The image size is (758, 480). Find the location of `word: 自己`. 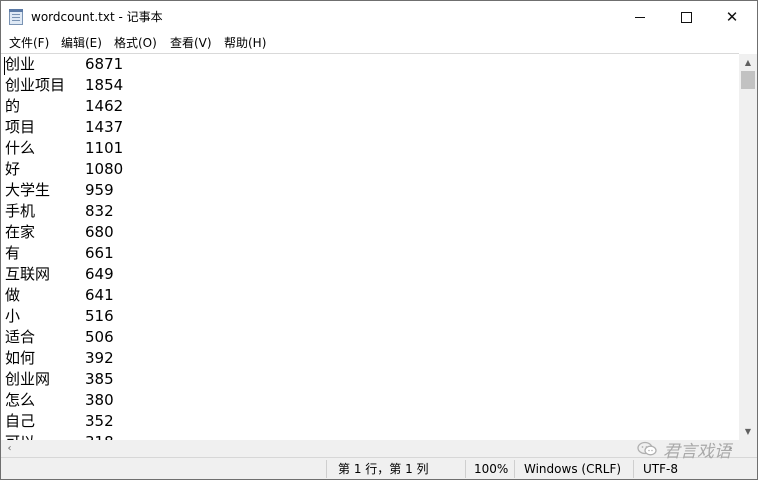

word: 自己 is located at coordinates (20, 421).